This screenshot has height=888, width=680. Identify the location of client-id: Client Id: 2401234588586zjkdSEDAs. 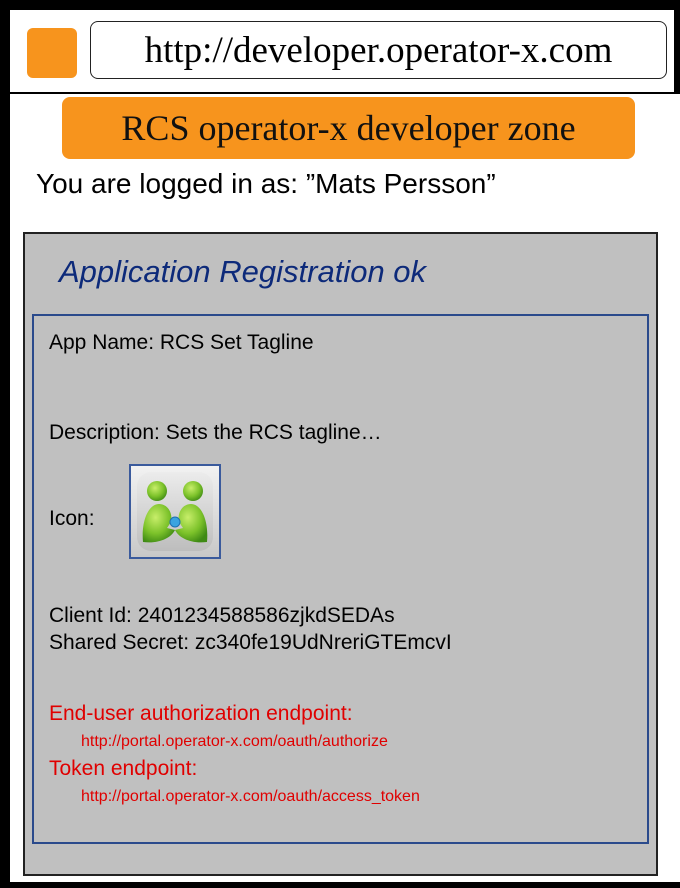
(222, 615).